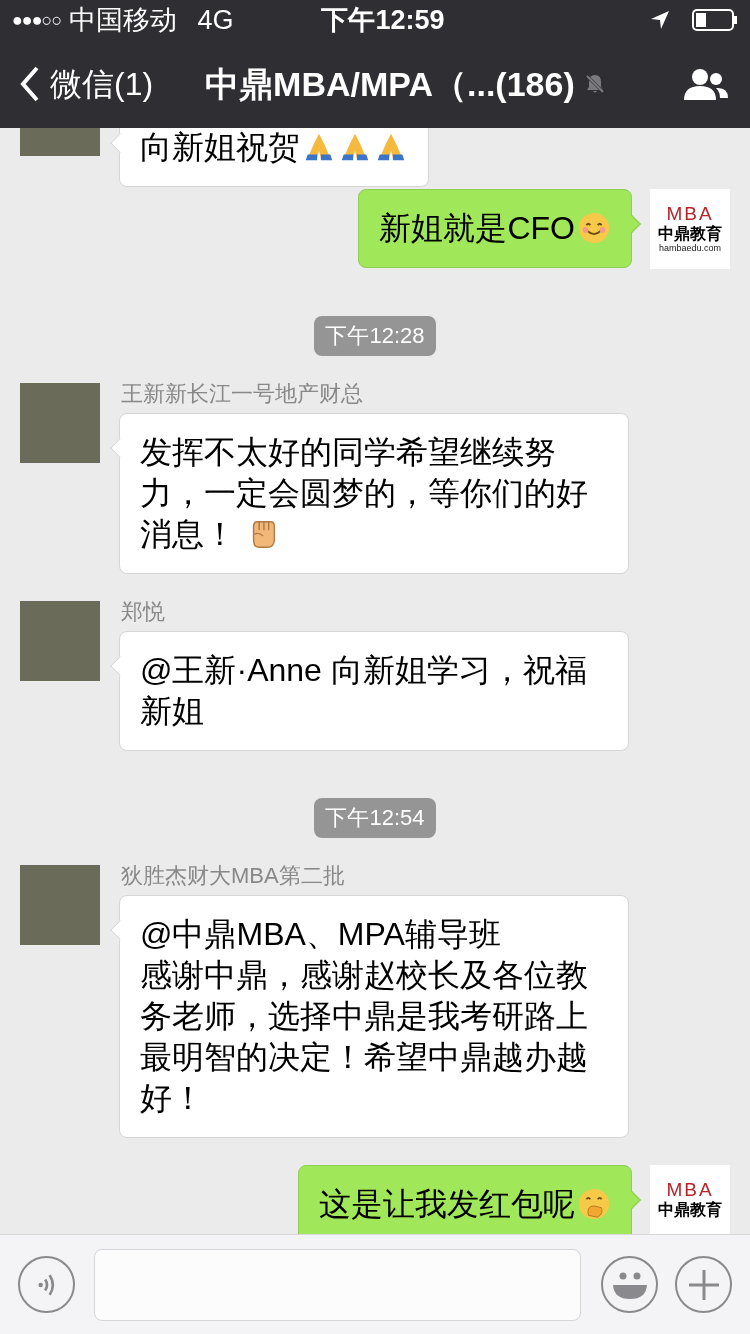 The width and height of the screenshot is (750, 1334). I want to click on logo-url: hambaedu.com, so click(689, 248).